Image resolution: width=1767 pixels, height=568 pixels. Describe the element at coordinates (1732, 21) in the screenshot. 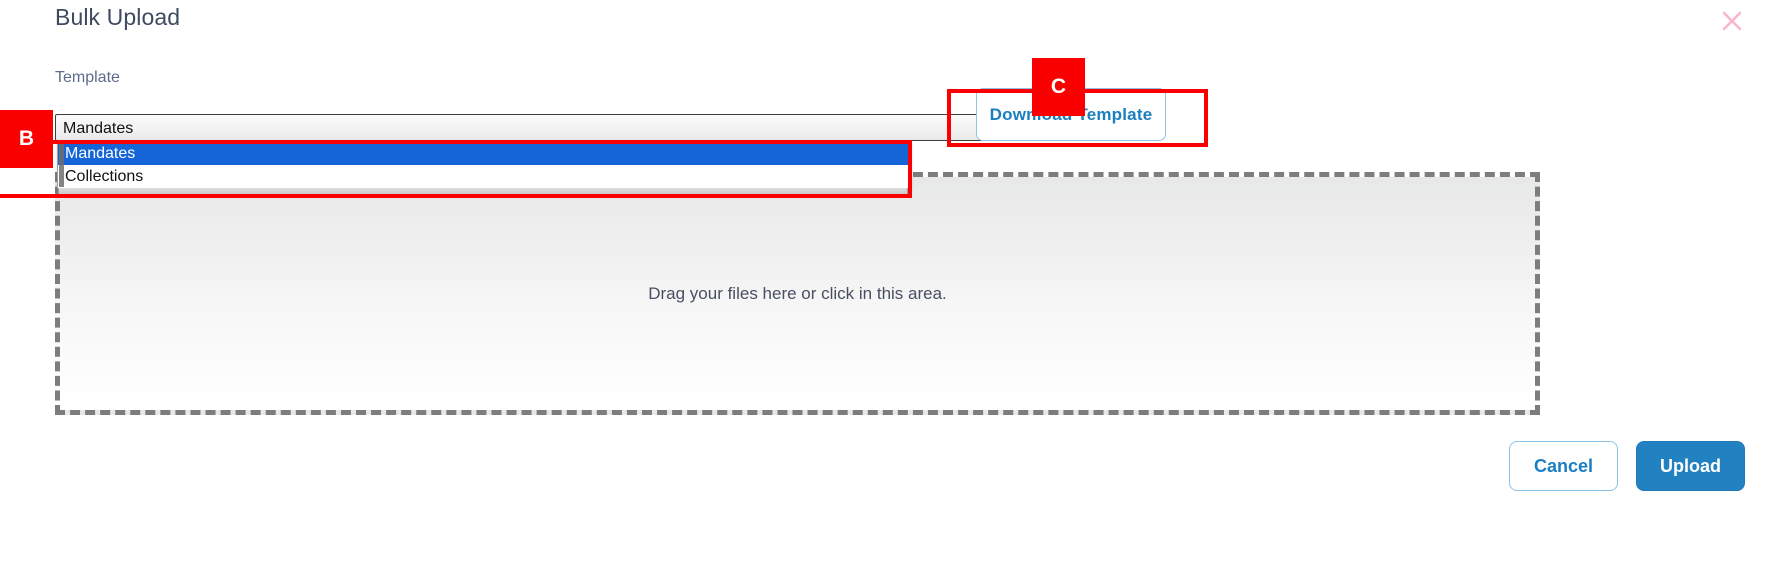

I see `close-icon` at that location.